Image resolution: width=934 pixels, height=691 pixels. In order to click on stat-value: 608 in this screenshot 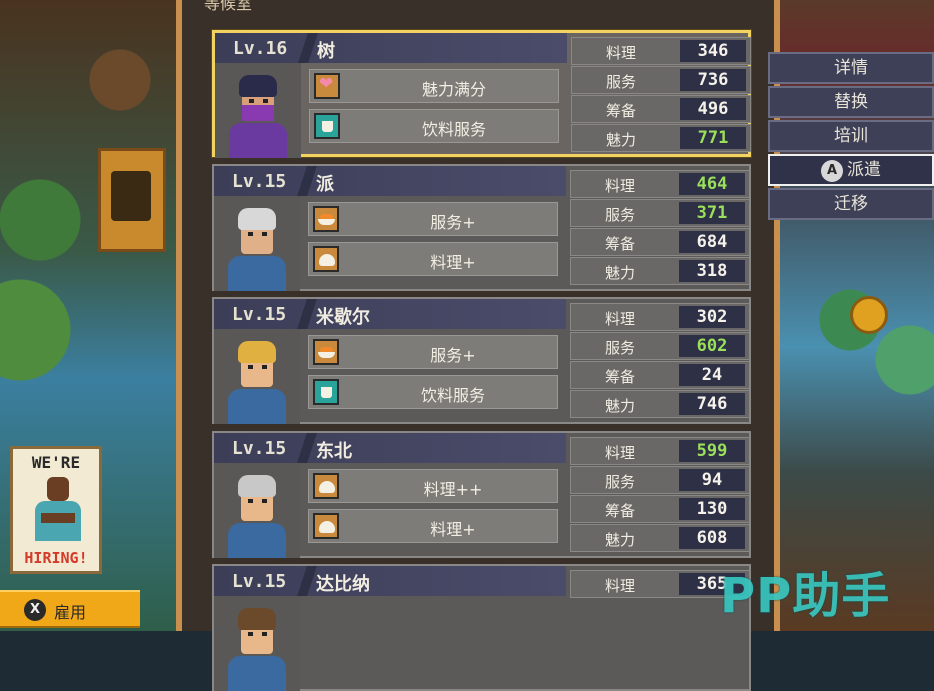, I will do `click(712, 538)`.